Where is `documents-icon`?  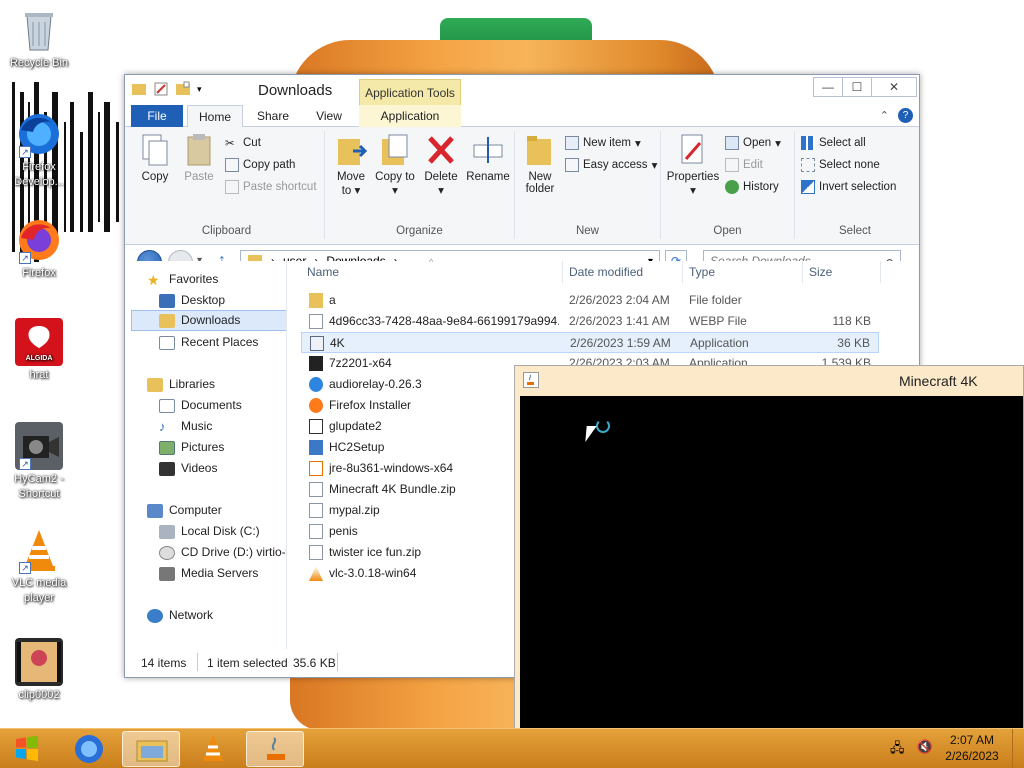 documents-icon is located at coordinates (167, 405).